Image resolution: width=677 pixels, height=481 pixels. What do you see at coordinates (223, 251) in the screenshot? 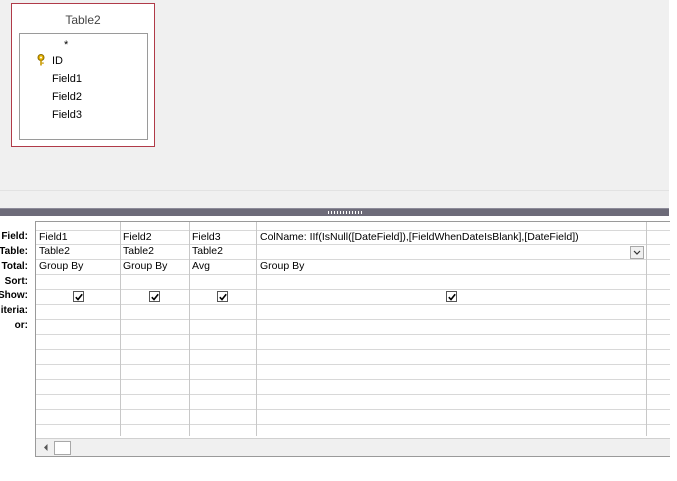
I see `table-cell-3: Table2` at bounding box center [223, 251].